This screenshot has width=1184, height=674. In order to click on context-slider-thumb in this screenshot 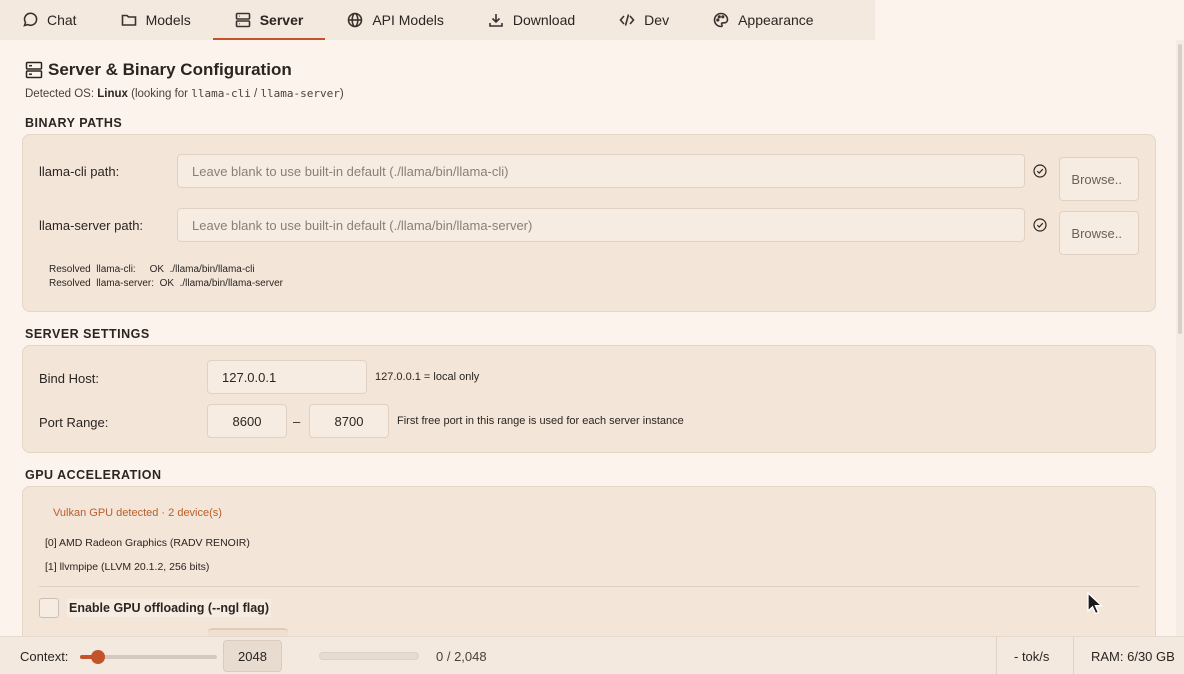, I will do `click(98, 657)`.